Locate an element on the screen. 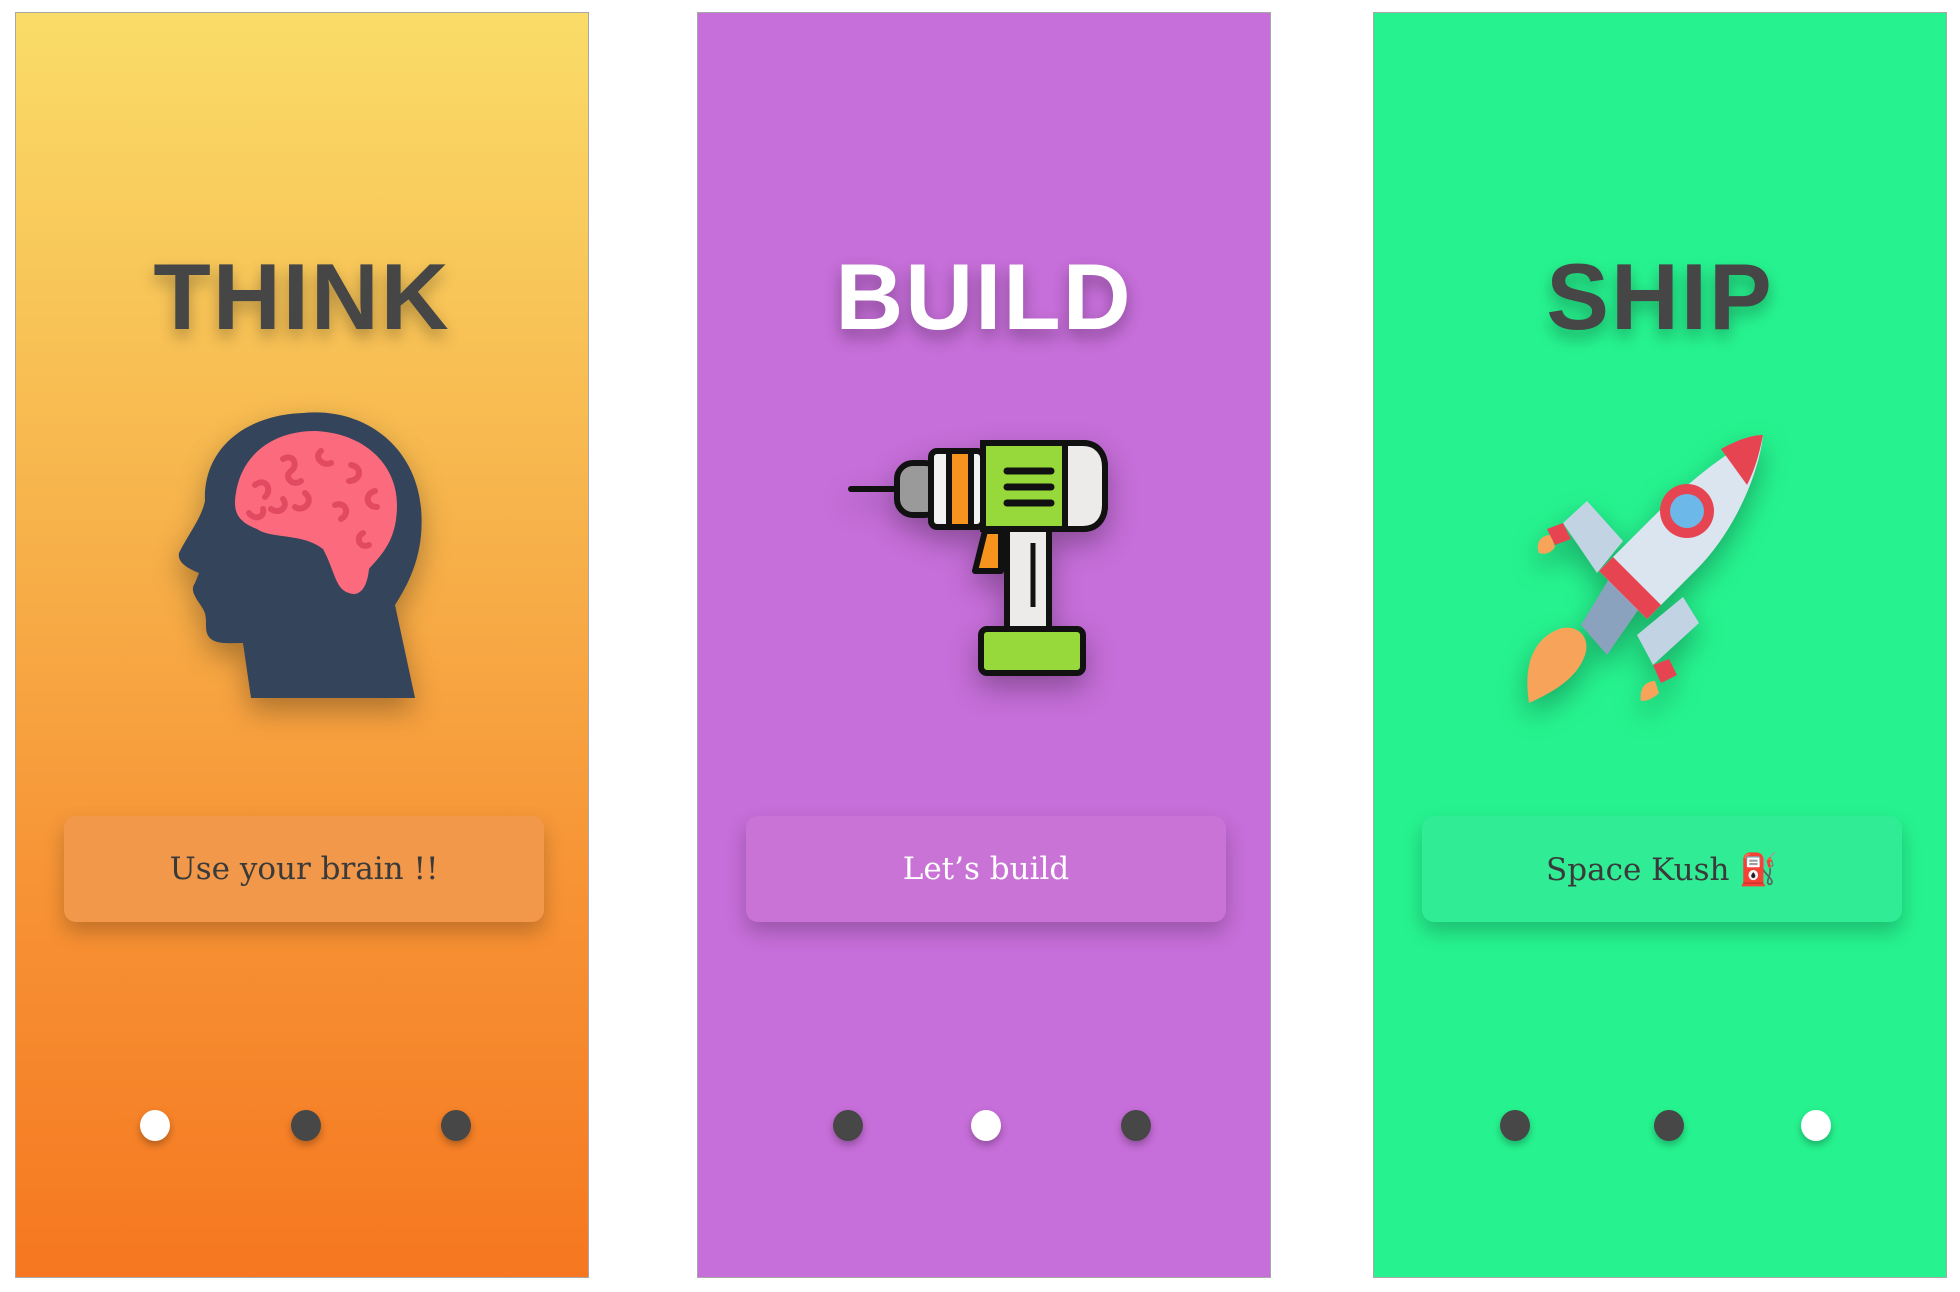  brain-head-icon is located at coordinates (303, 553).